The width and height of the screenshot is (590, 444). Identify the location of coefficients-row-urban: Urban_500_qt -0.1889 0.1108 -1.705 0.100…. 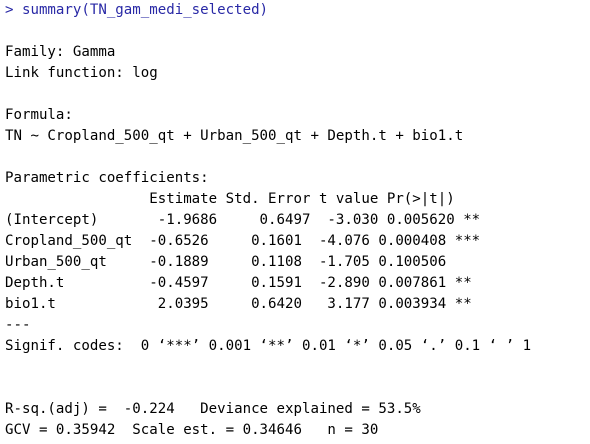
(226, 262).